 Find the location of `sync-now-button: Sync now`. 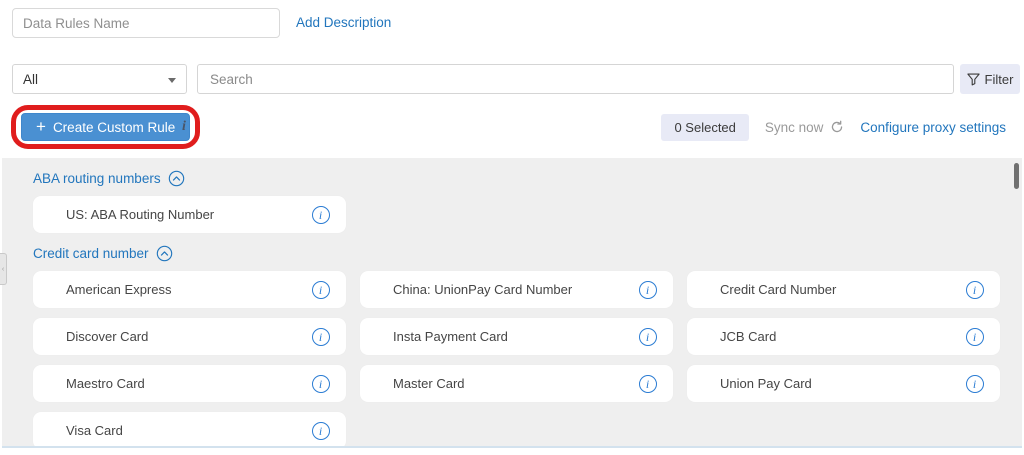

sync-now-button: Sync now is located at coordinates (805, 127).